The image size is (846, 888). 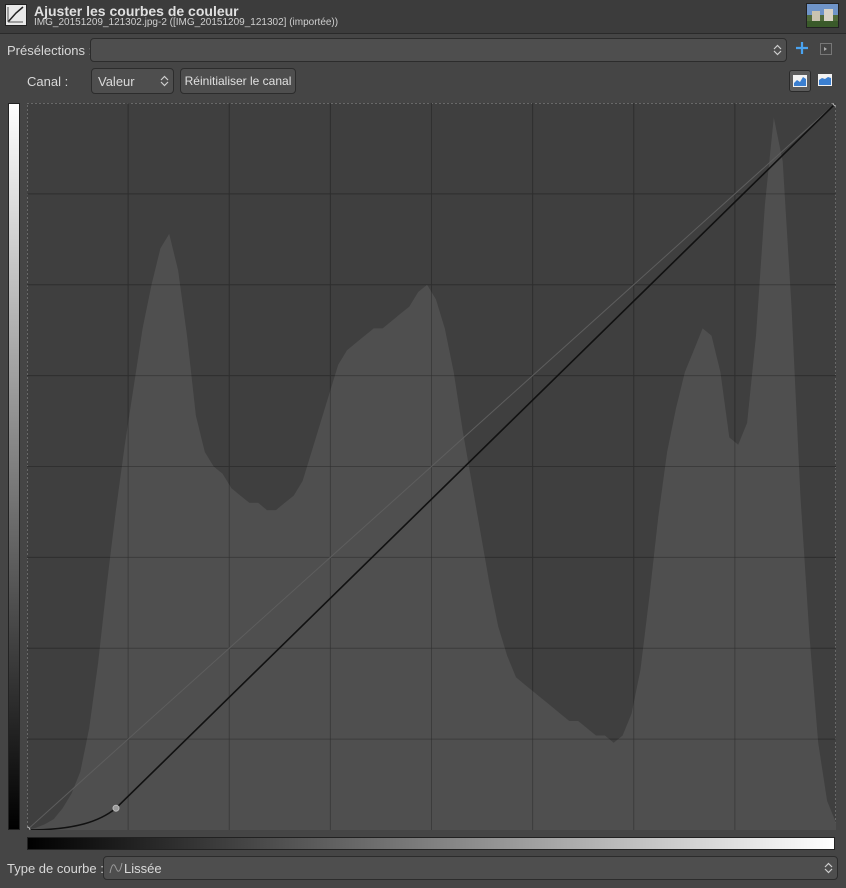 I want to click on log-histogram-icon, so click(x=826, y=81).